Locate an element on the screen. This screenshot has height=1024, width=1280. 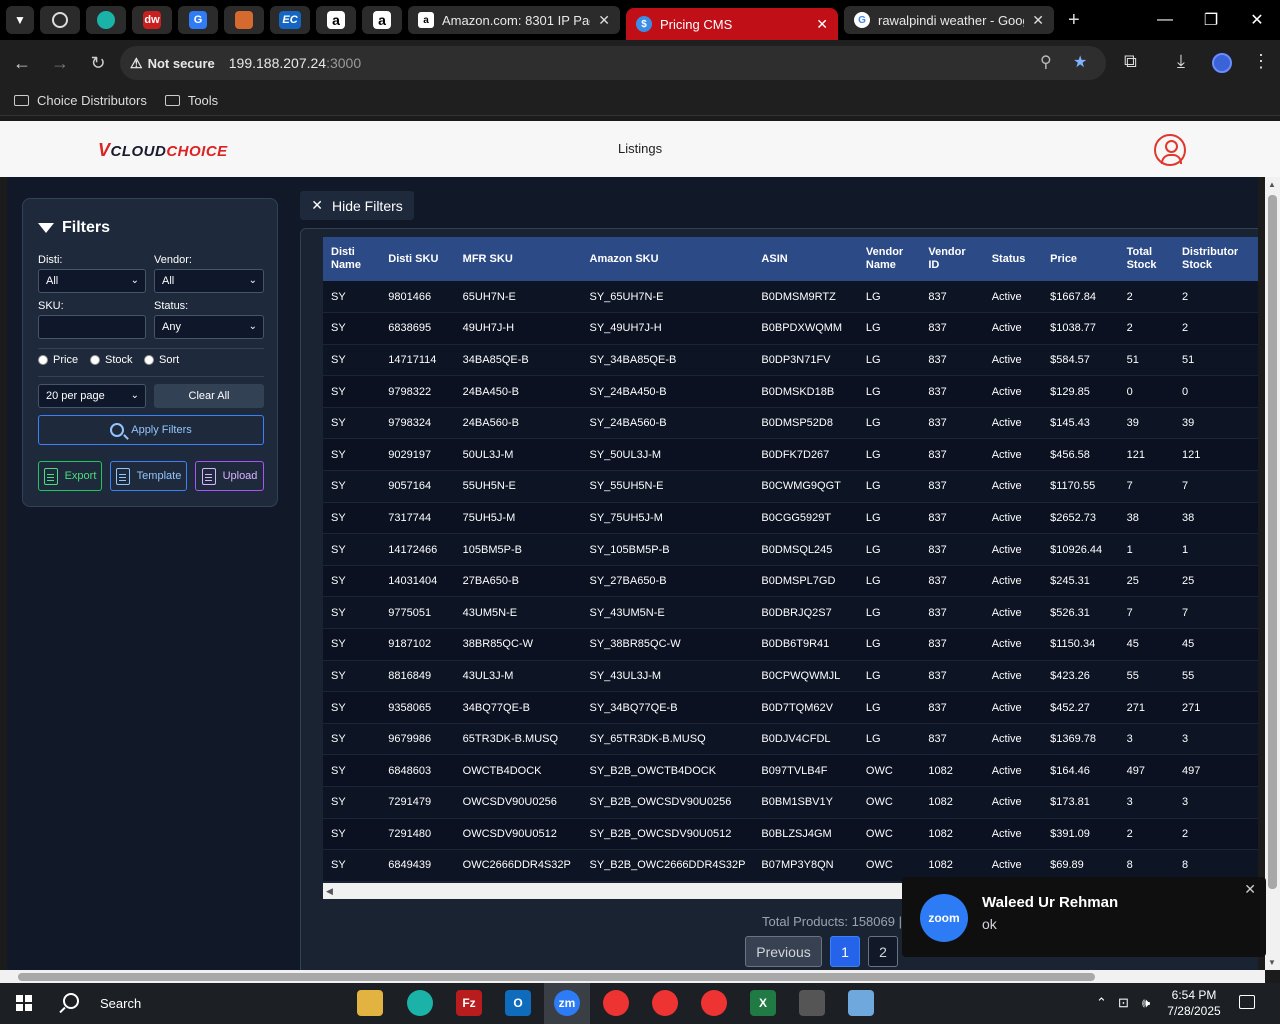
close-window-icon: ✕ is located at coordinates (1257, 20).